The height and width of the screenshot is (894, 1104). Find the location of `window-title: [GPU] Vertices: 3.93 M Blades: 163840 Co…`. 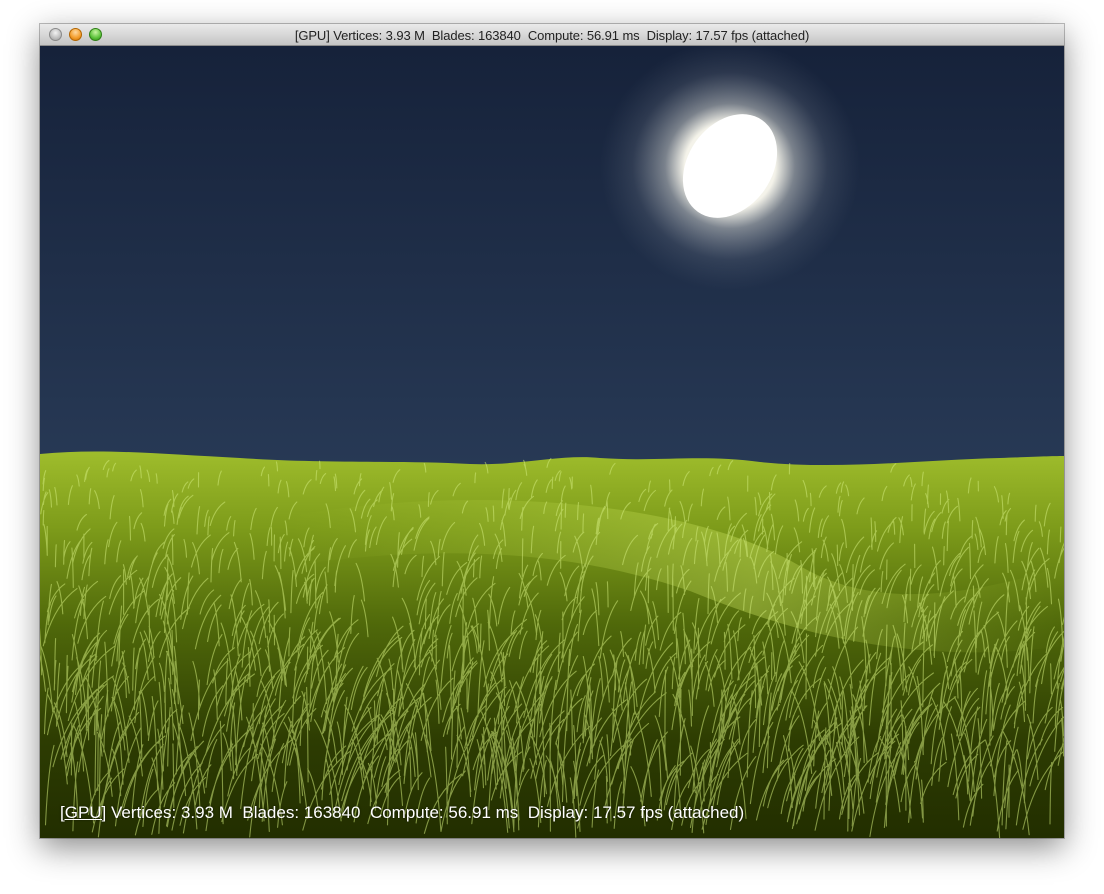

window-title: [GPU] Vertices: 3.93 M Blades: 163840 Co… is located at coordinates (552, 35).